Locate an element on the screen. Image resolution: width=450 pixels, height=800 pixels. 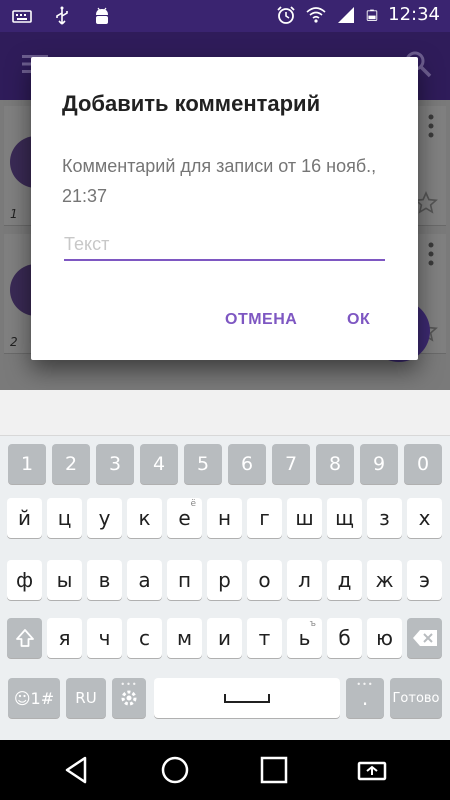
key-letter: щ is located at coordinates (344, 518).